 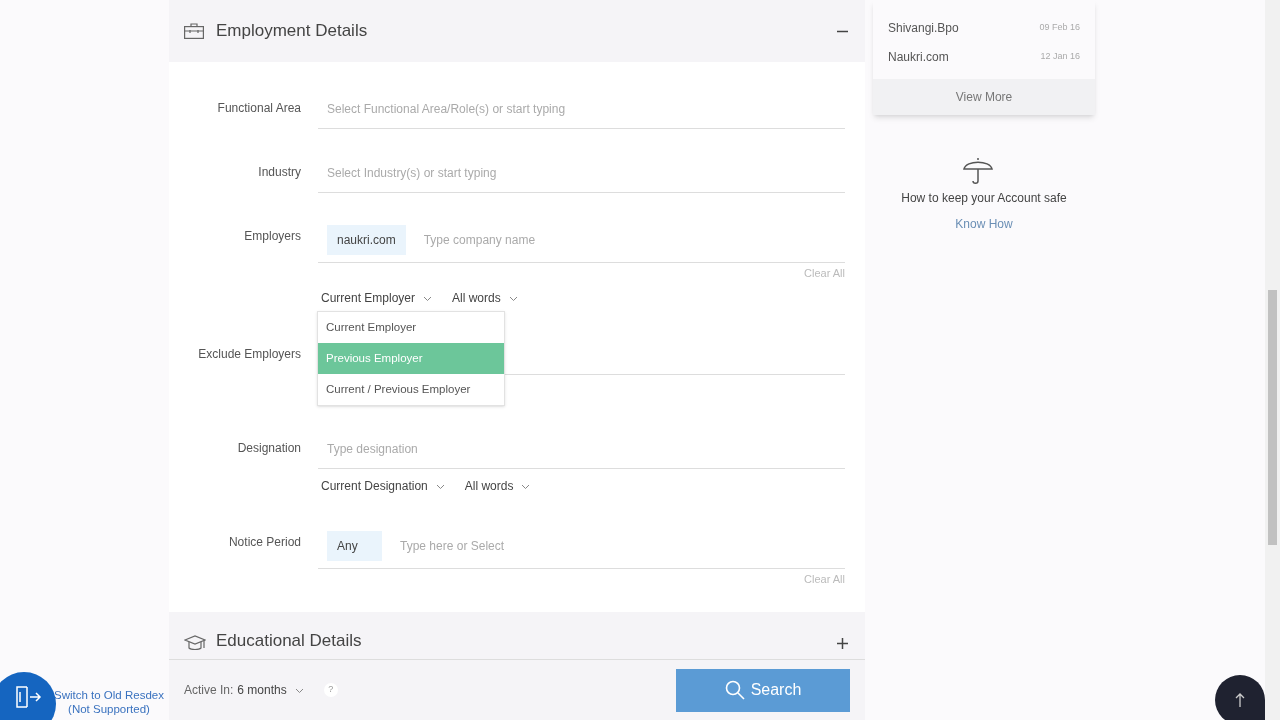 What do you see at coordinates (622, 545) in the screenshot?
I see `input-field: Type here or Select` at bounding box center [622, 545].